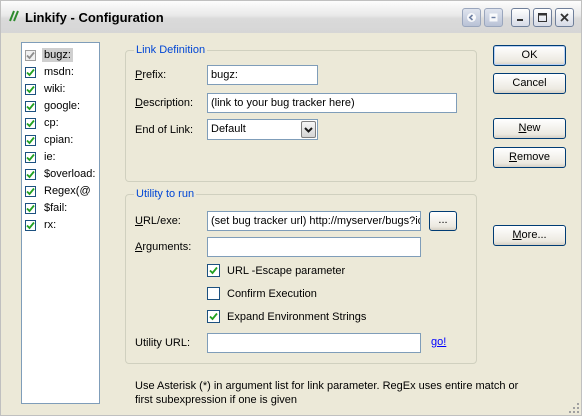 This screenshot has width=582, height=416. I want to click on cancel-button: Cancel, so click(529, 83).